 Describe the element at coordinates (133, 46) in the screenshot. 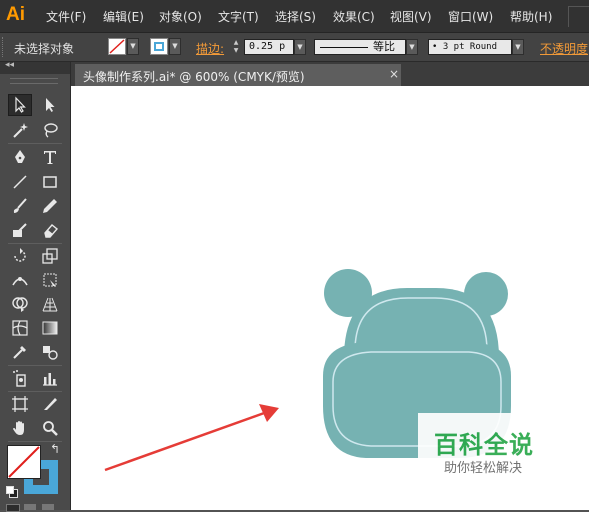

I see `fill-dropdown: ▼` at that location.